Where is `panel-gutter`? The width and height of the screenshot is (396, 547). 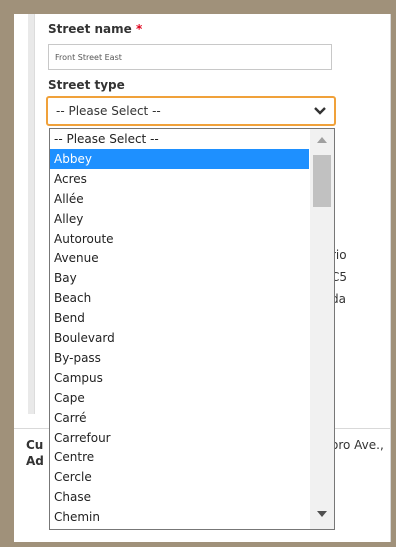
panel-gutter is located at coordinates (31, 214).